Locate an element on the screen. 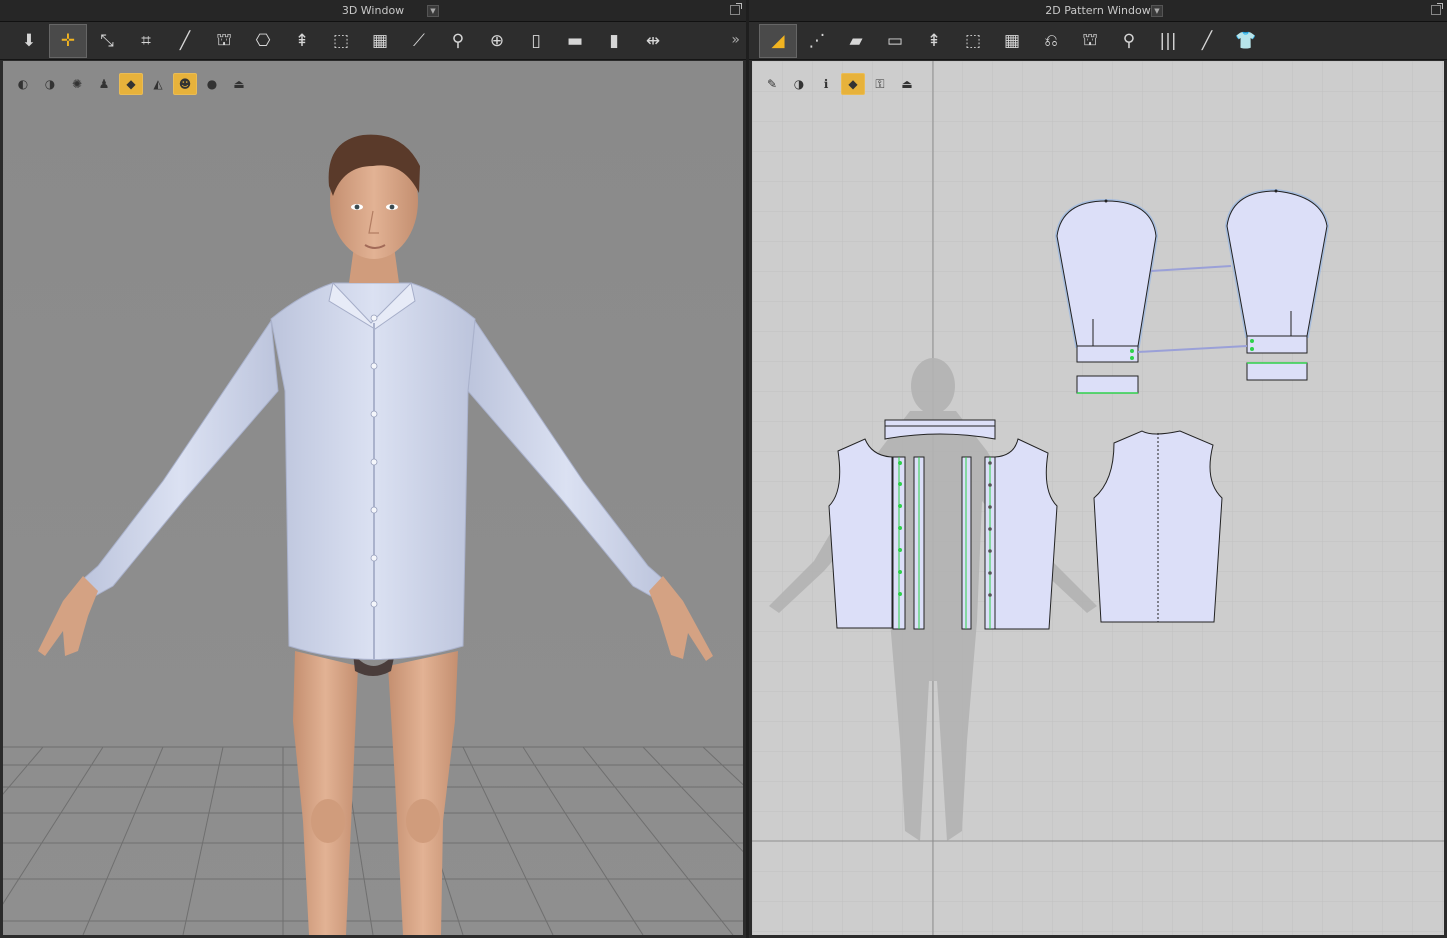 The image size is (1447, 938). edit-point-icon: ⋰ is located at coordinates (817, 41).